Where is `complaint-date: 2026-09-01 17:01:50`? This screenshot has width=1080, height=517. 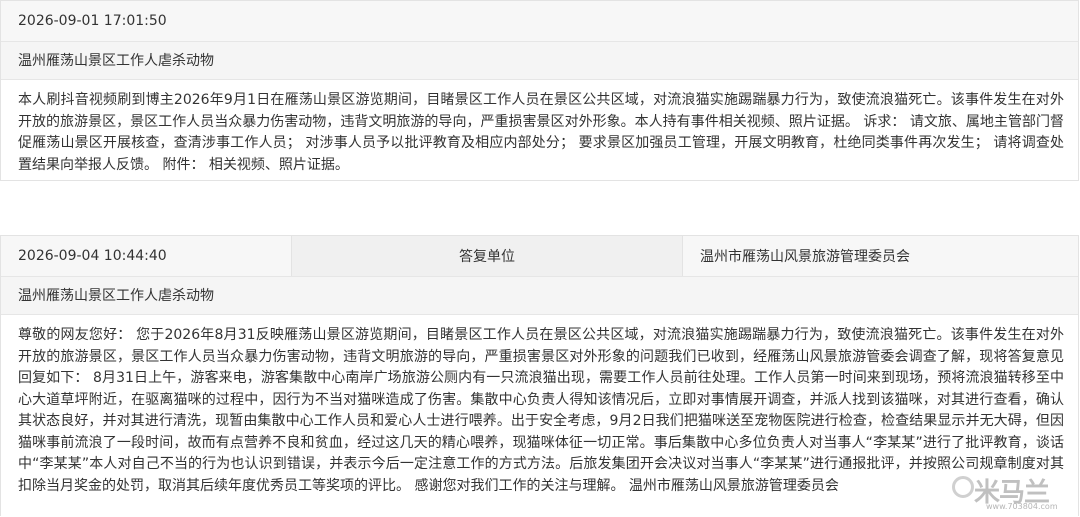
complaint-date: 2026-09-01 17:01:50 is located at coordinates (92, 21).